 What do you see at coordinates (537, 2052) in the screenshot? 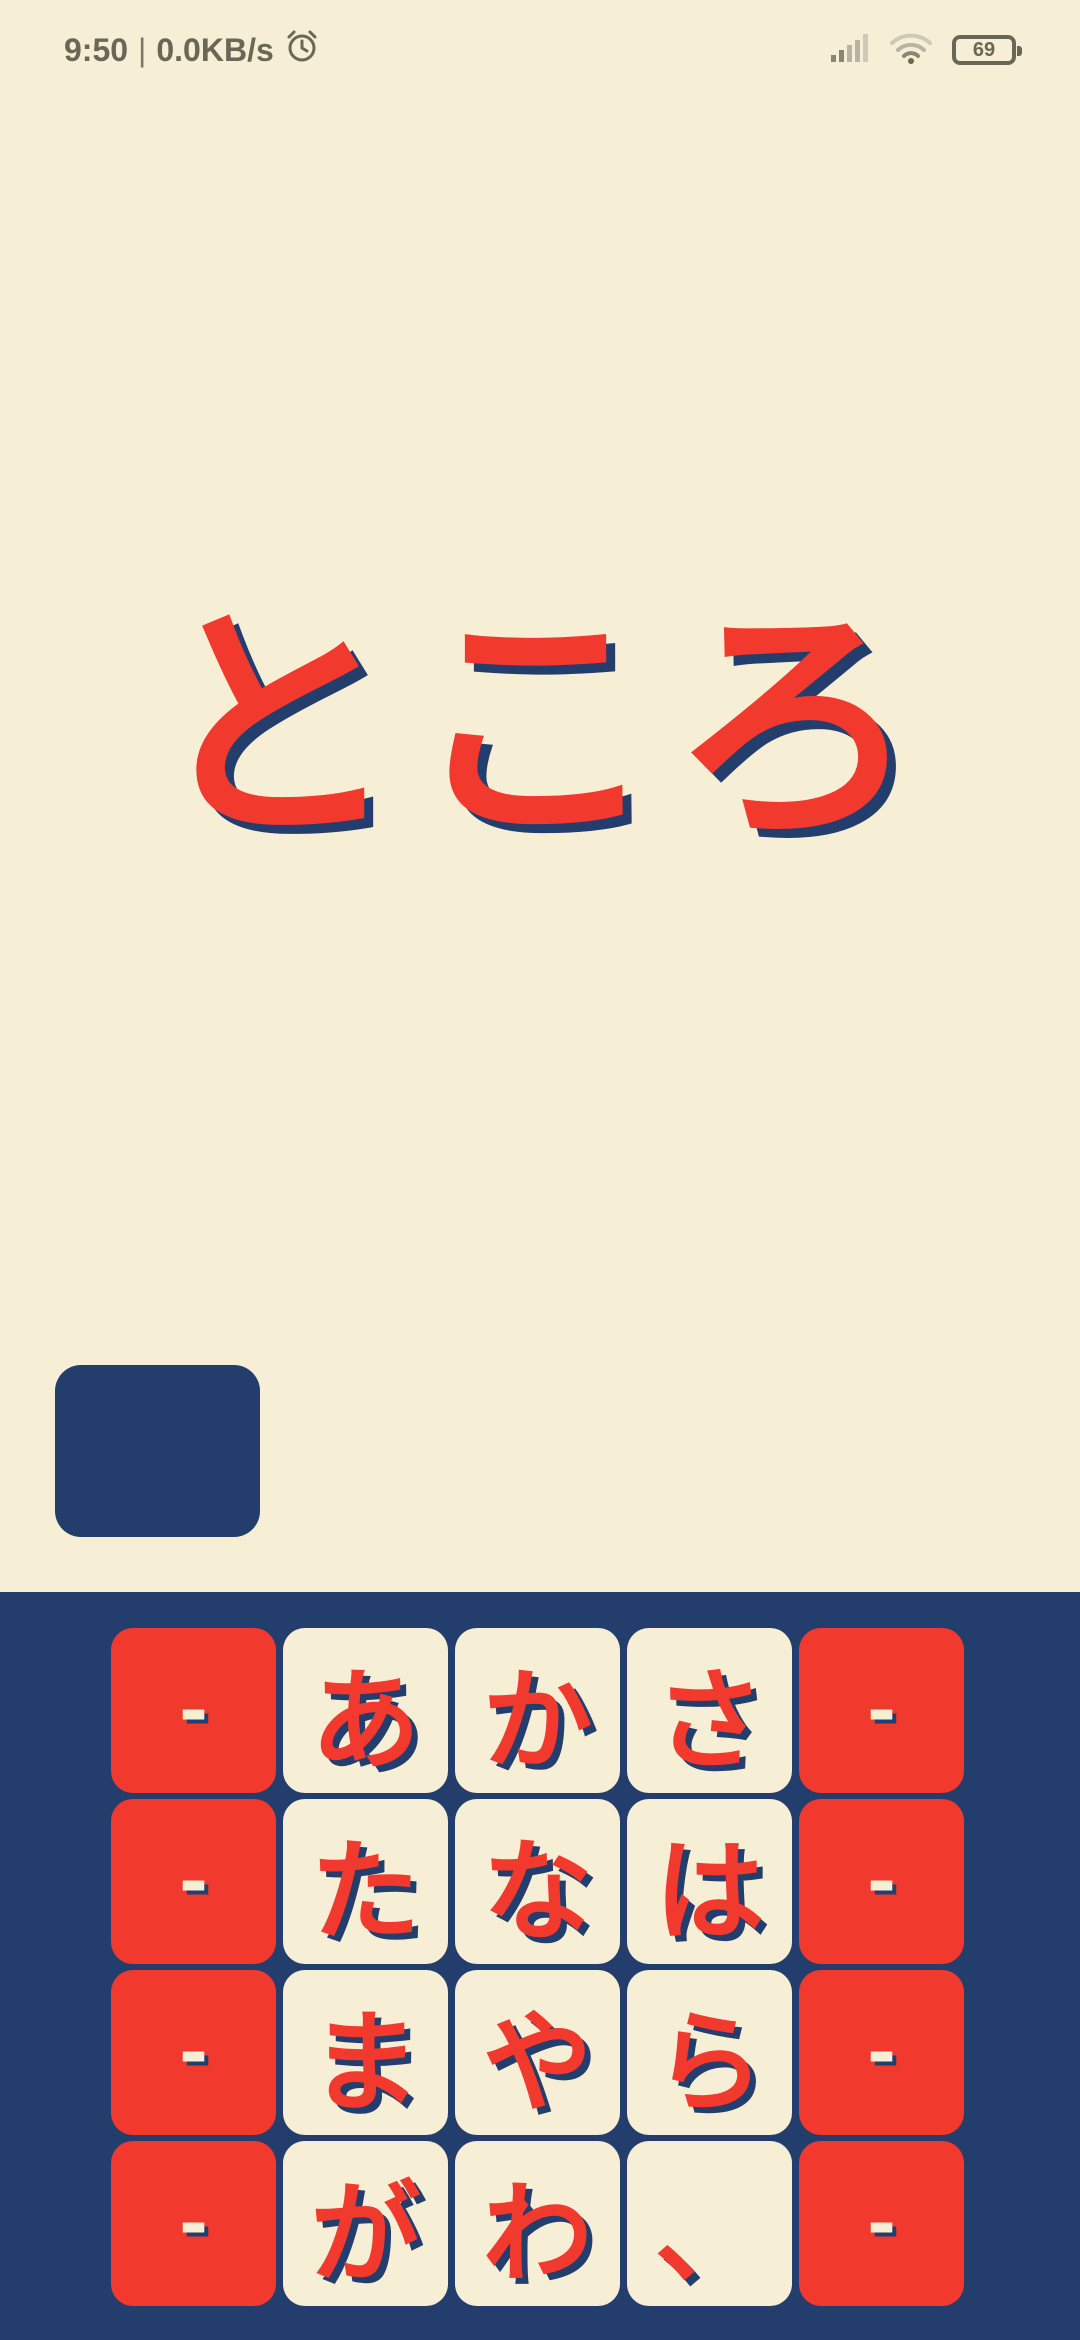
I see `key-ya: や` at bounding box center [537, 2052].